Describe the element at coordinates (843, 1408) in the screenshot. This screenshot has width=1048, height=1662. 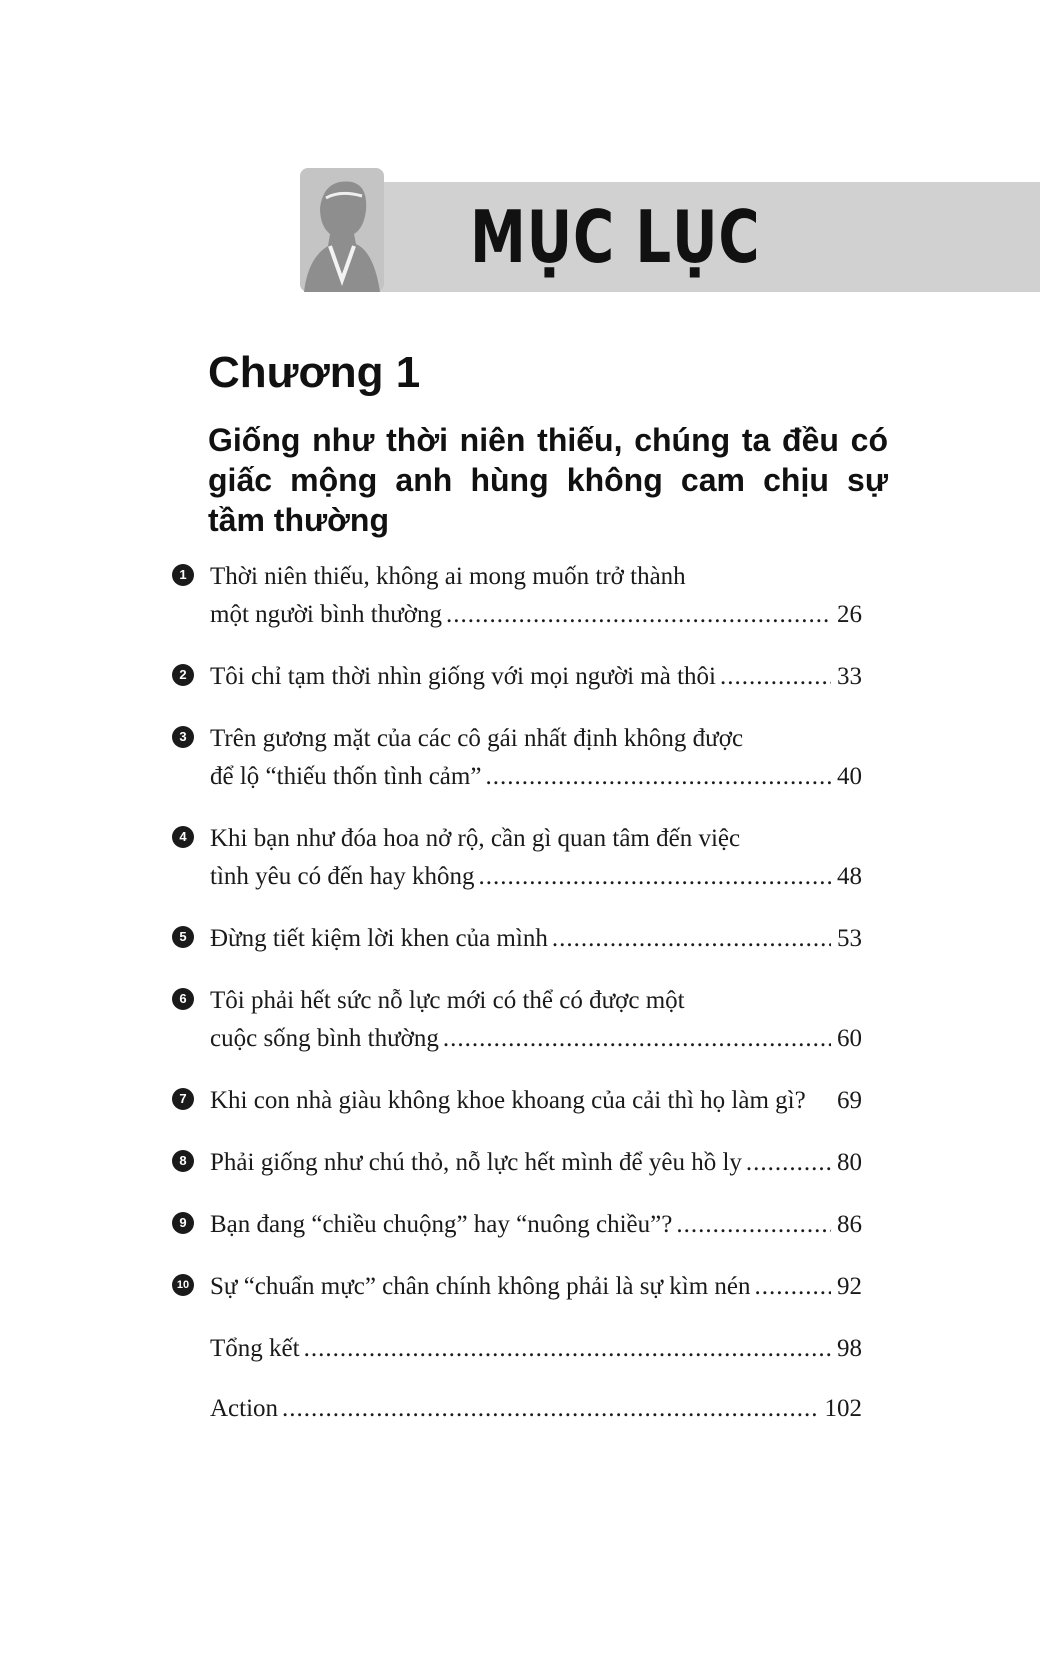
I see `page-number: 102` at that location.